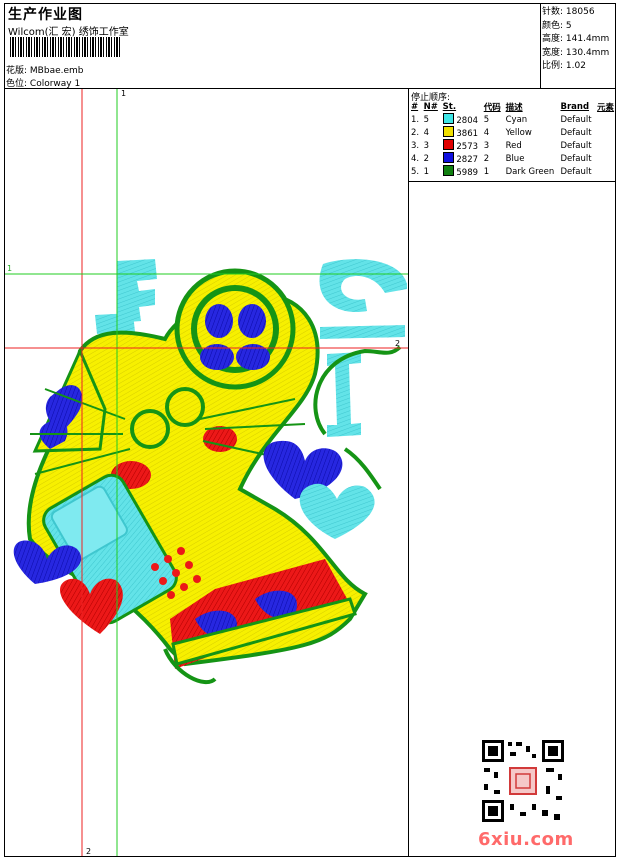  Describe the element at coordinates (501, 171) in the screenshot. I see `table-row: 5. 1 5989 1 Dark Green Default` at that location.